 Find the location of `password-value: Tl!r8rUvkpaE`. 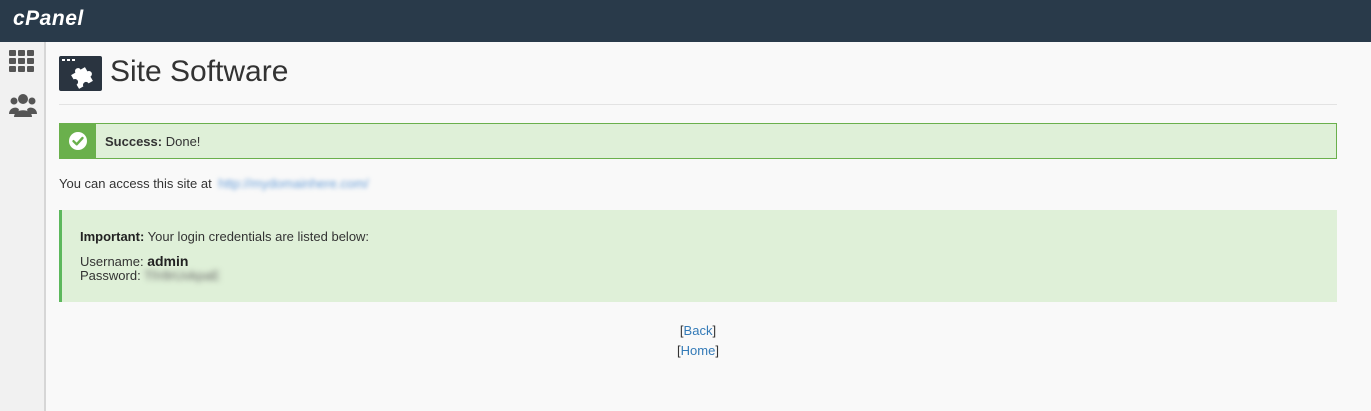

password-value: Tl!r8rUvkpaE is located at coordinates (182, 275).